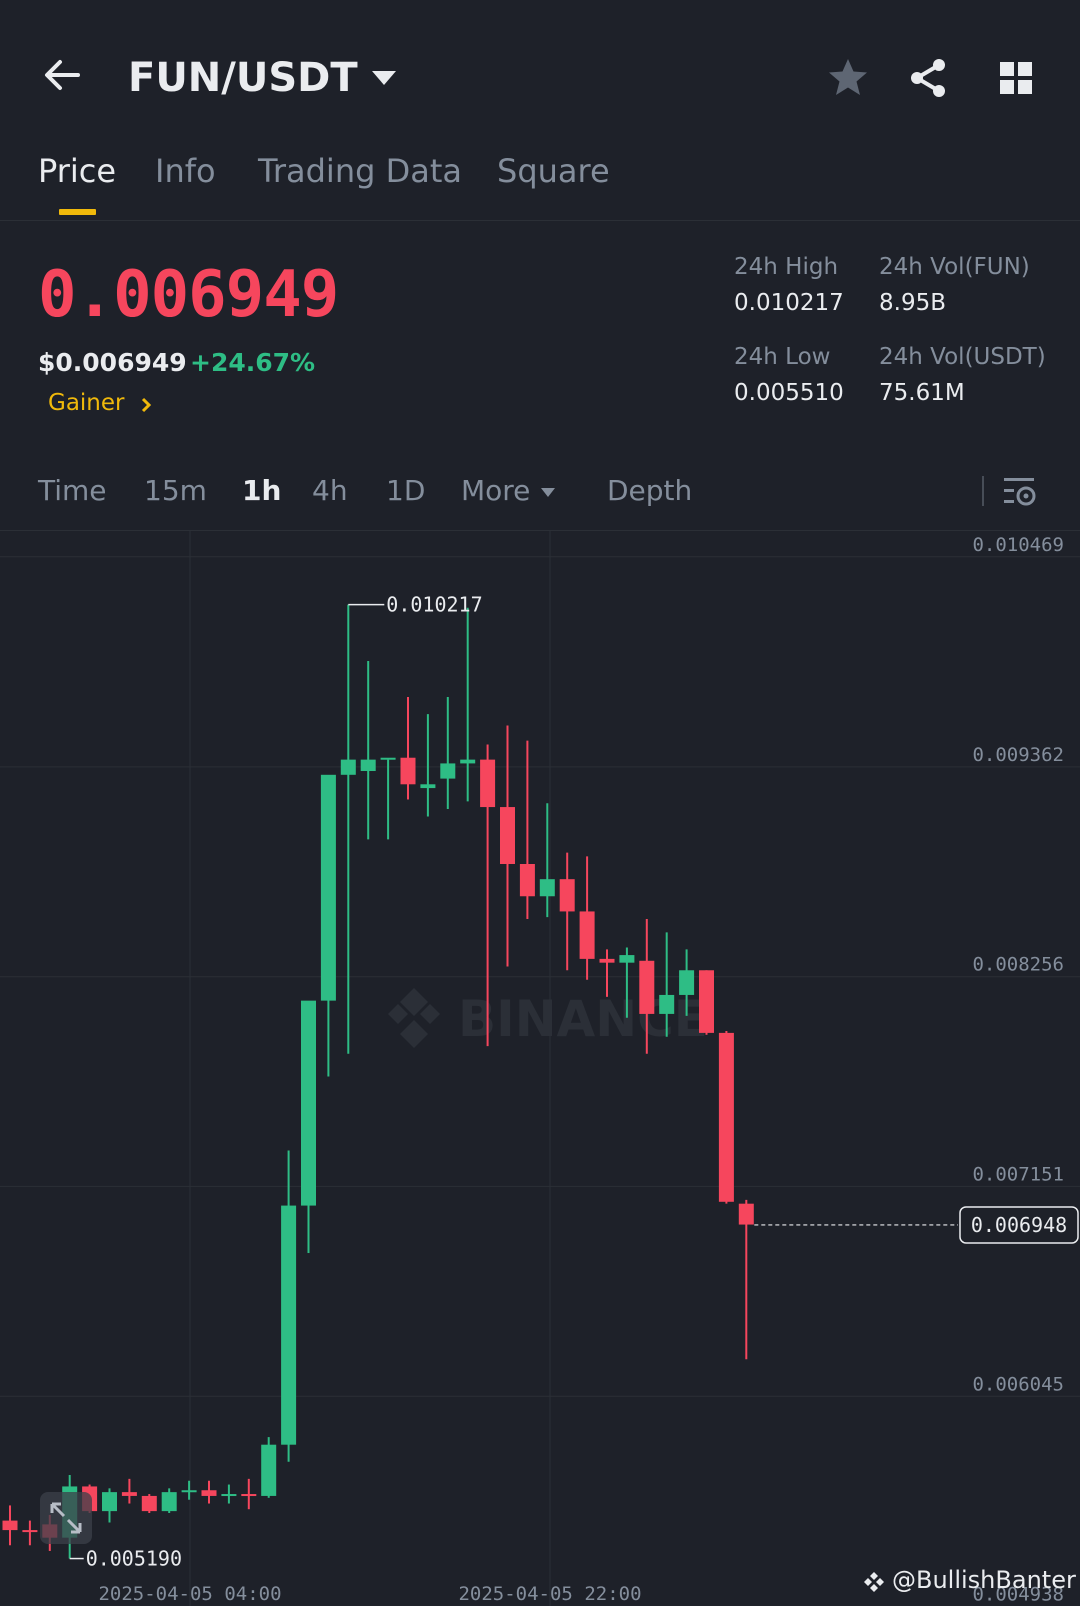 This screenshot has height=1606, width=1080. I want to click on stat-vol-quote-label: 24h Vol(USDT), so click(962, 357).